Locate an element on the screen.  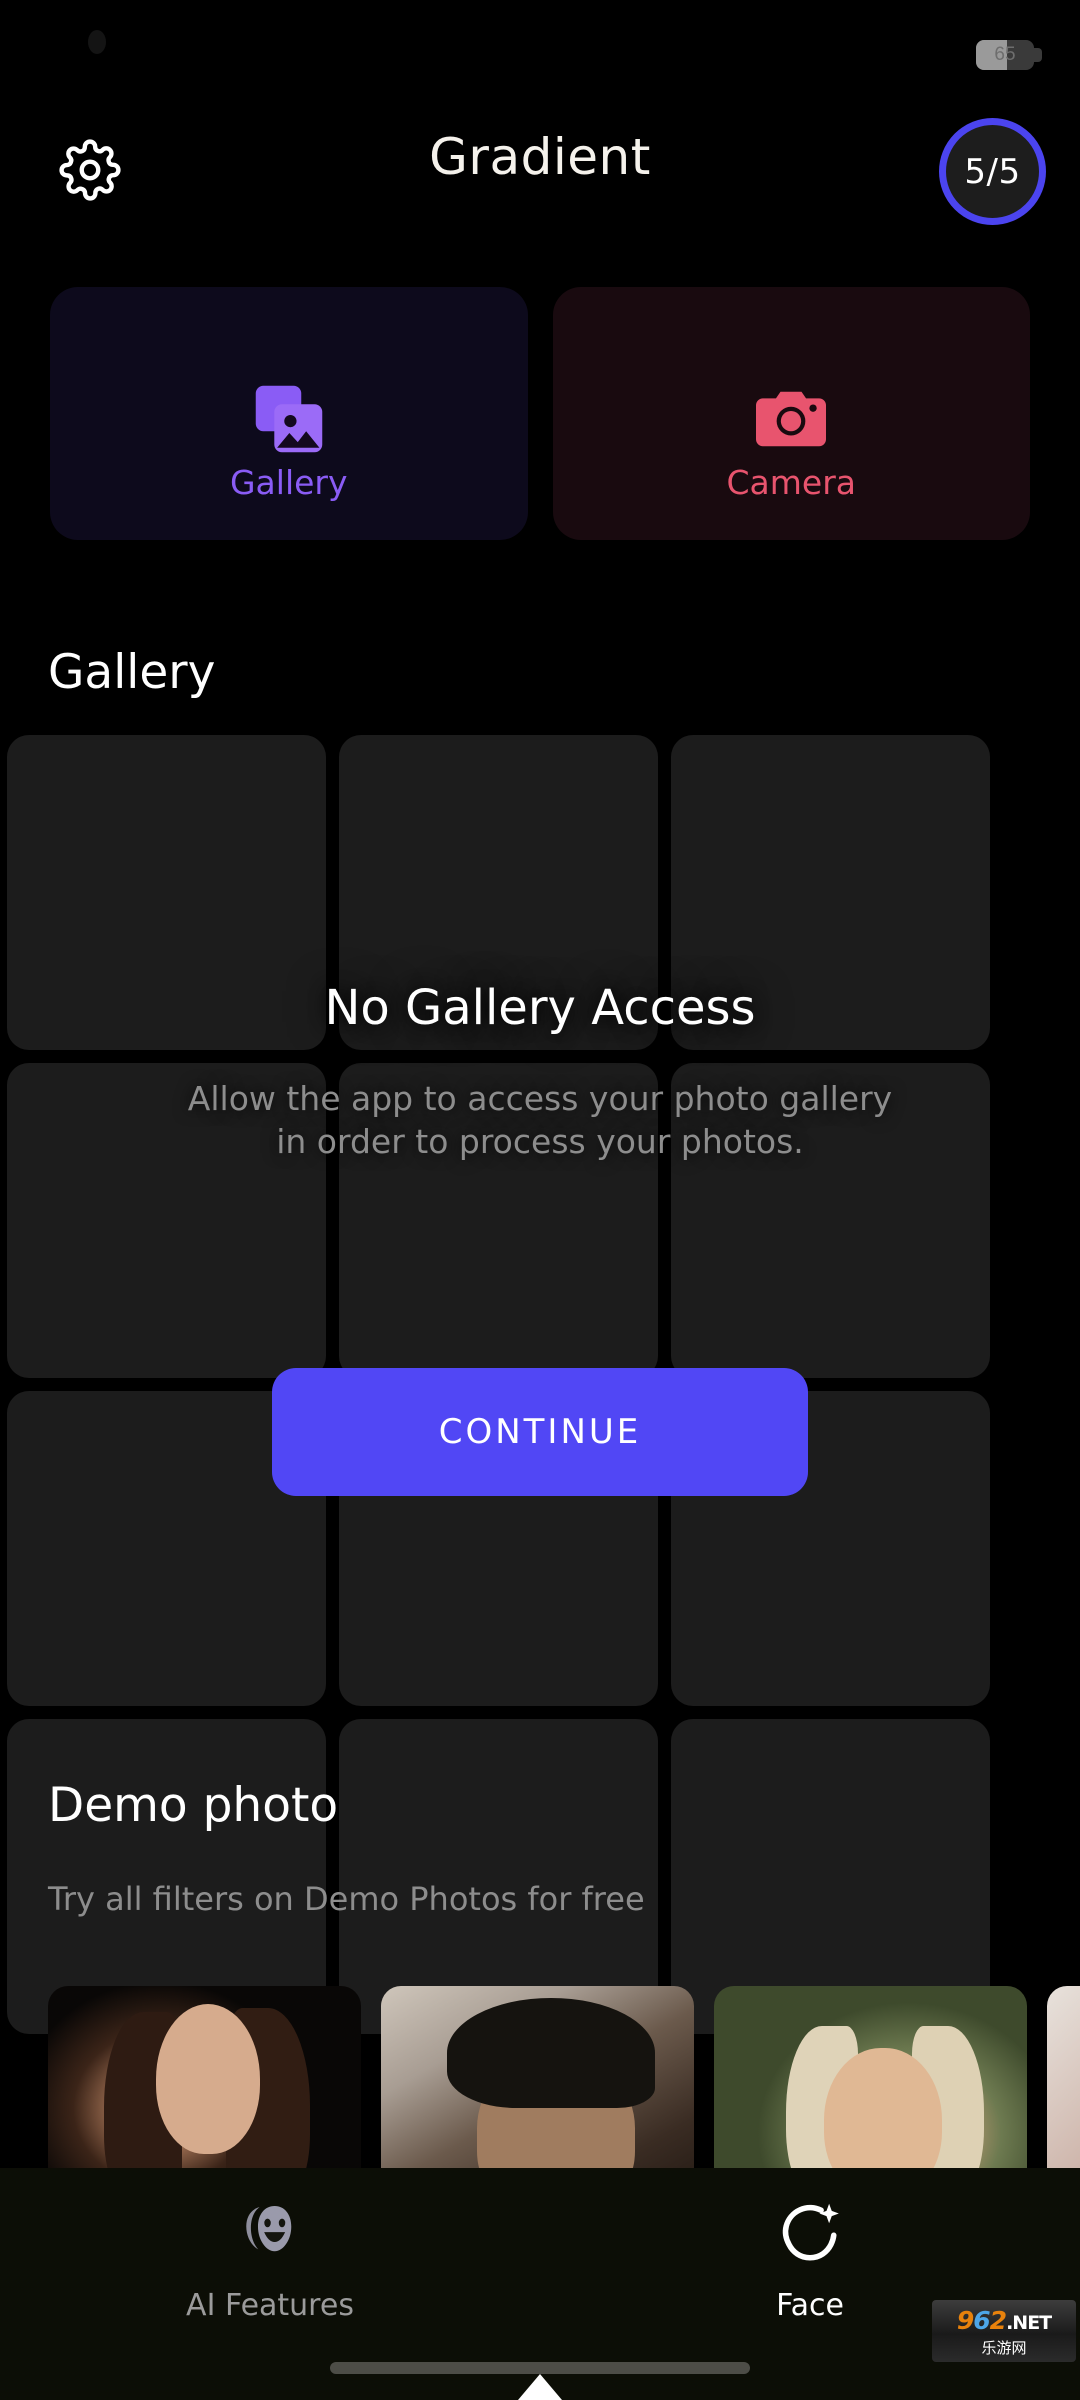
camera-source-card: Camera is located at coordinates (791, 413).